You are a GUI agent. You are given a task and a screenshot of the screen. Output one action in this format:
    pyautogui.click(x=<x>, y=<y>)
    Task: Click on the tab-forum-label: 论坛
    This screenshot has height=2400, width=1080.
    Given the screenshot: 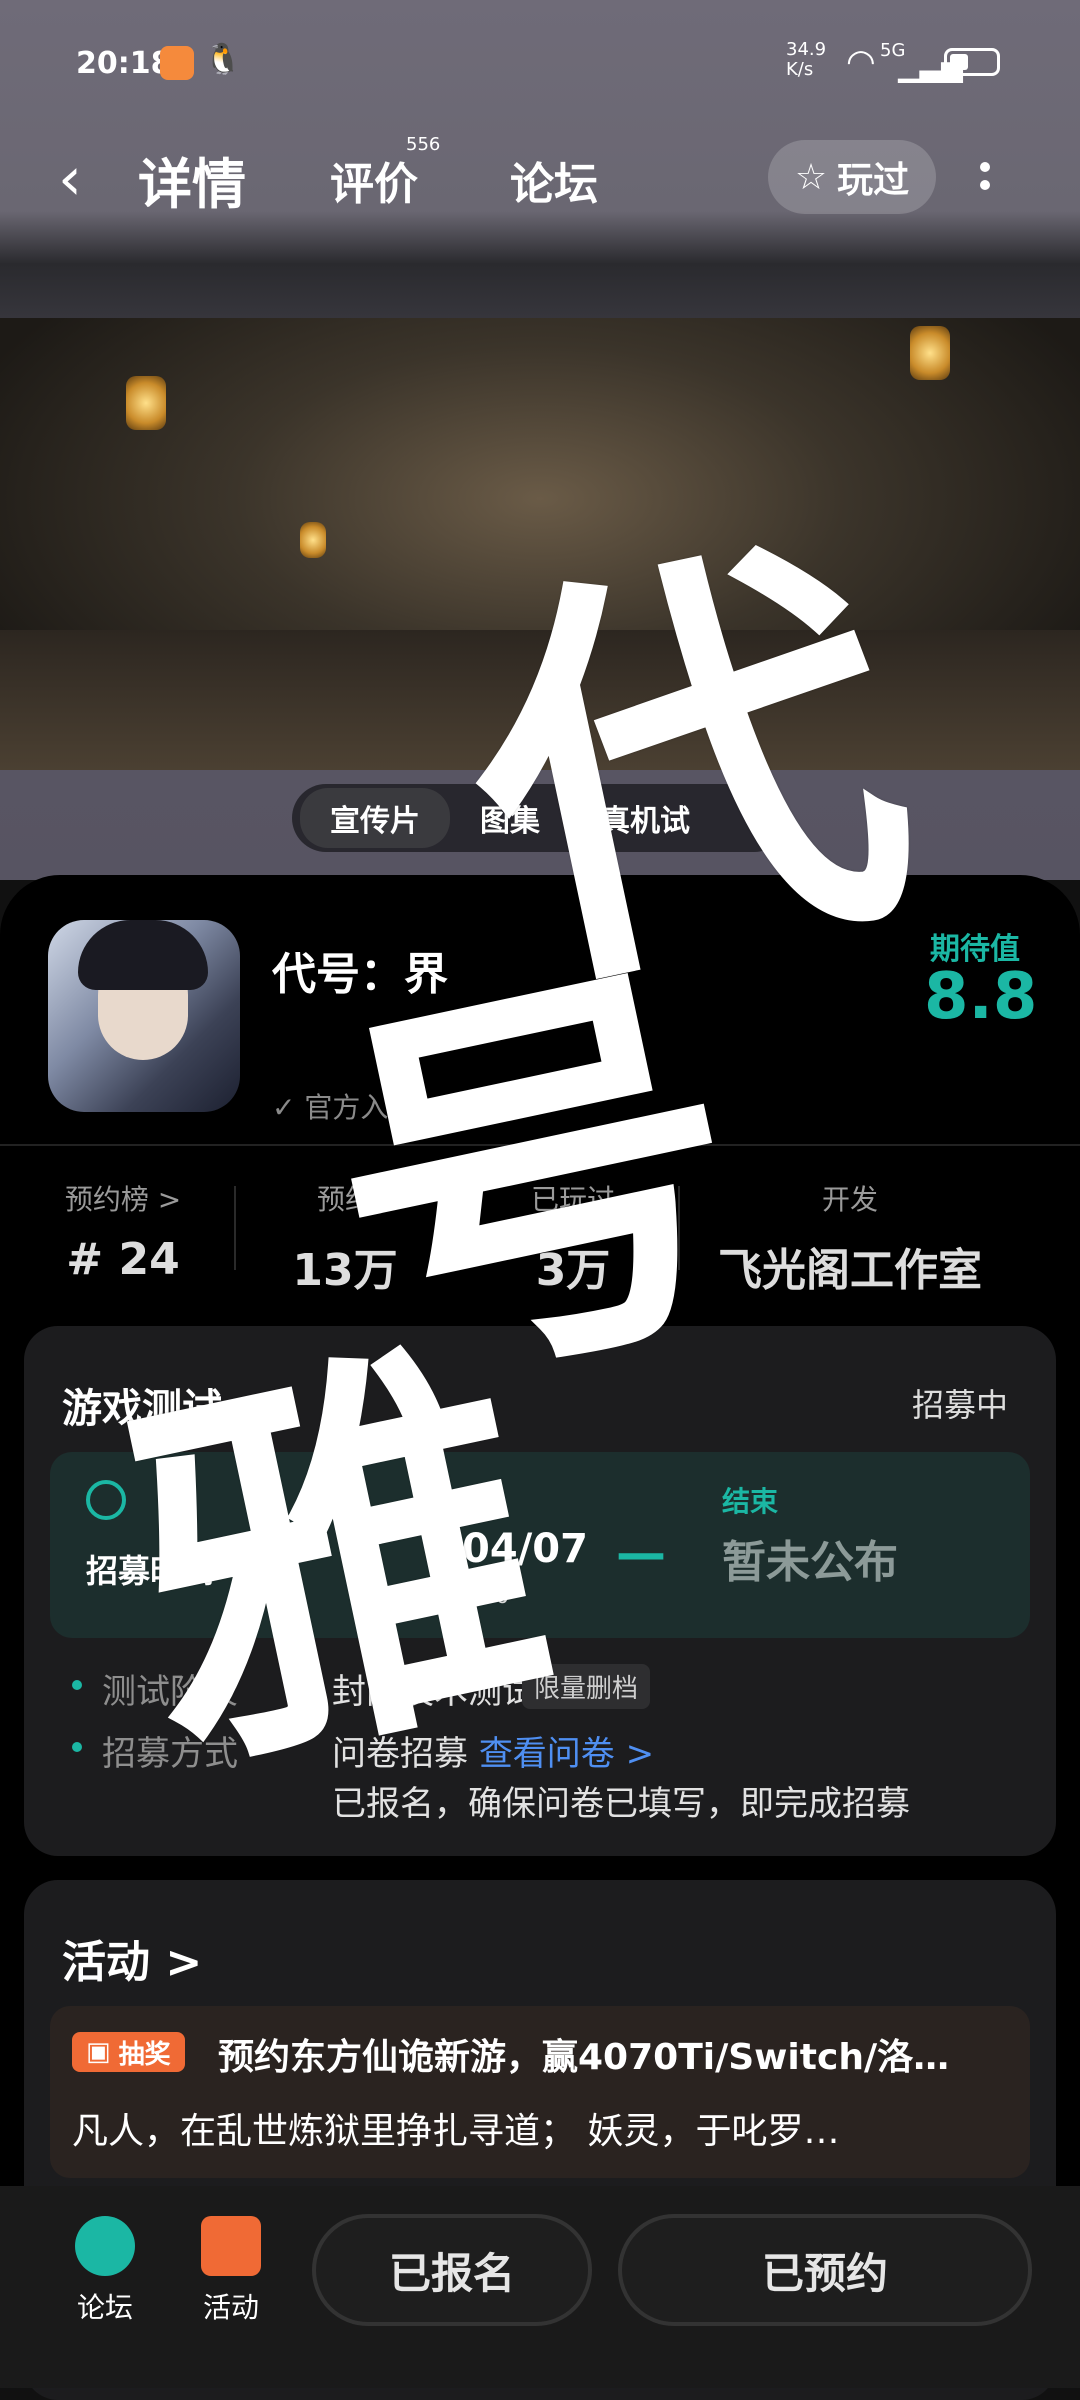 What is the action you would take?
    pyautogui.click(x=554, y=184)
    